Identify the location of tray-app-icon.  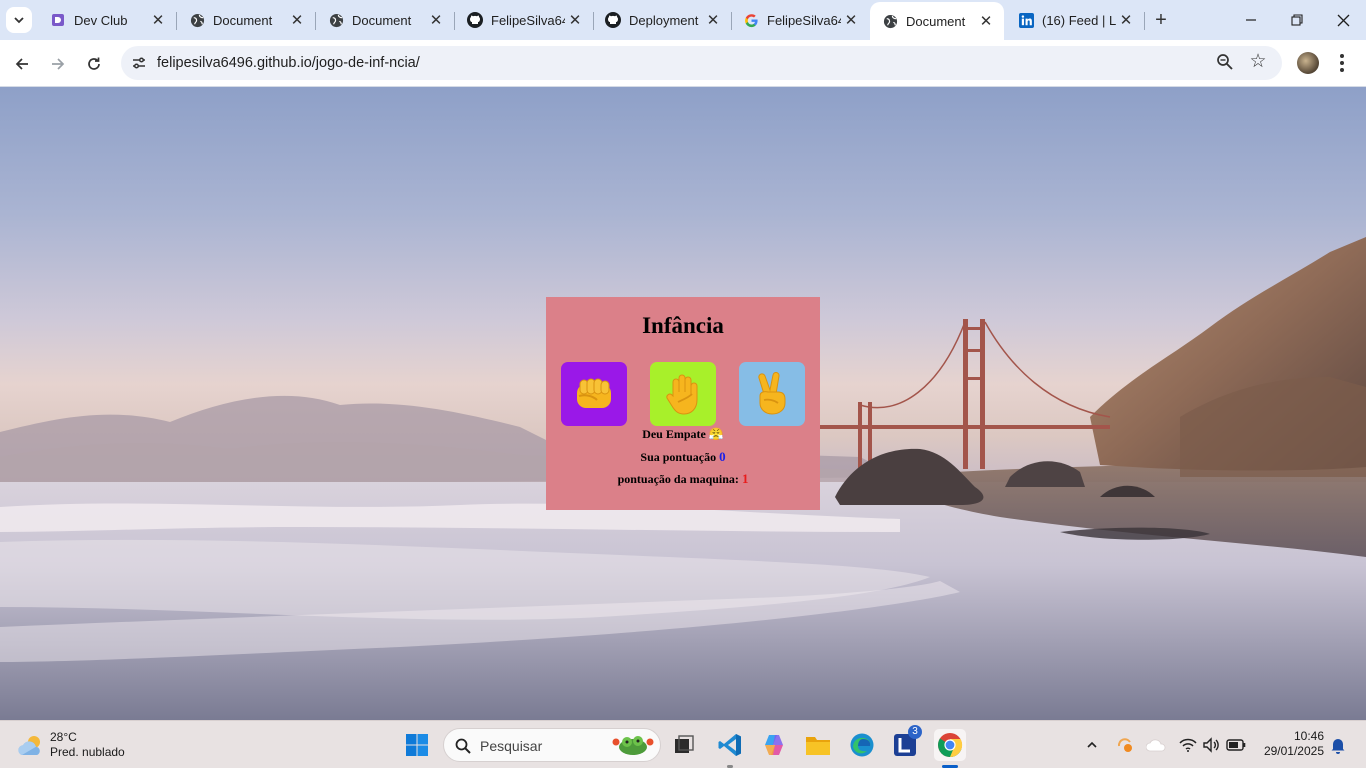
(1125, 745).